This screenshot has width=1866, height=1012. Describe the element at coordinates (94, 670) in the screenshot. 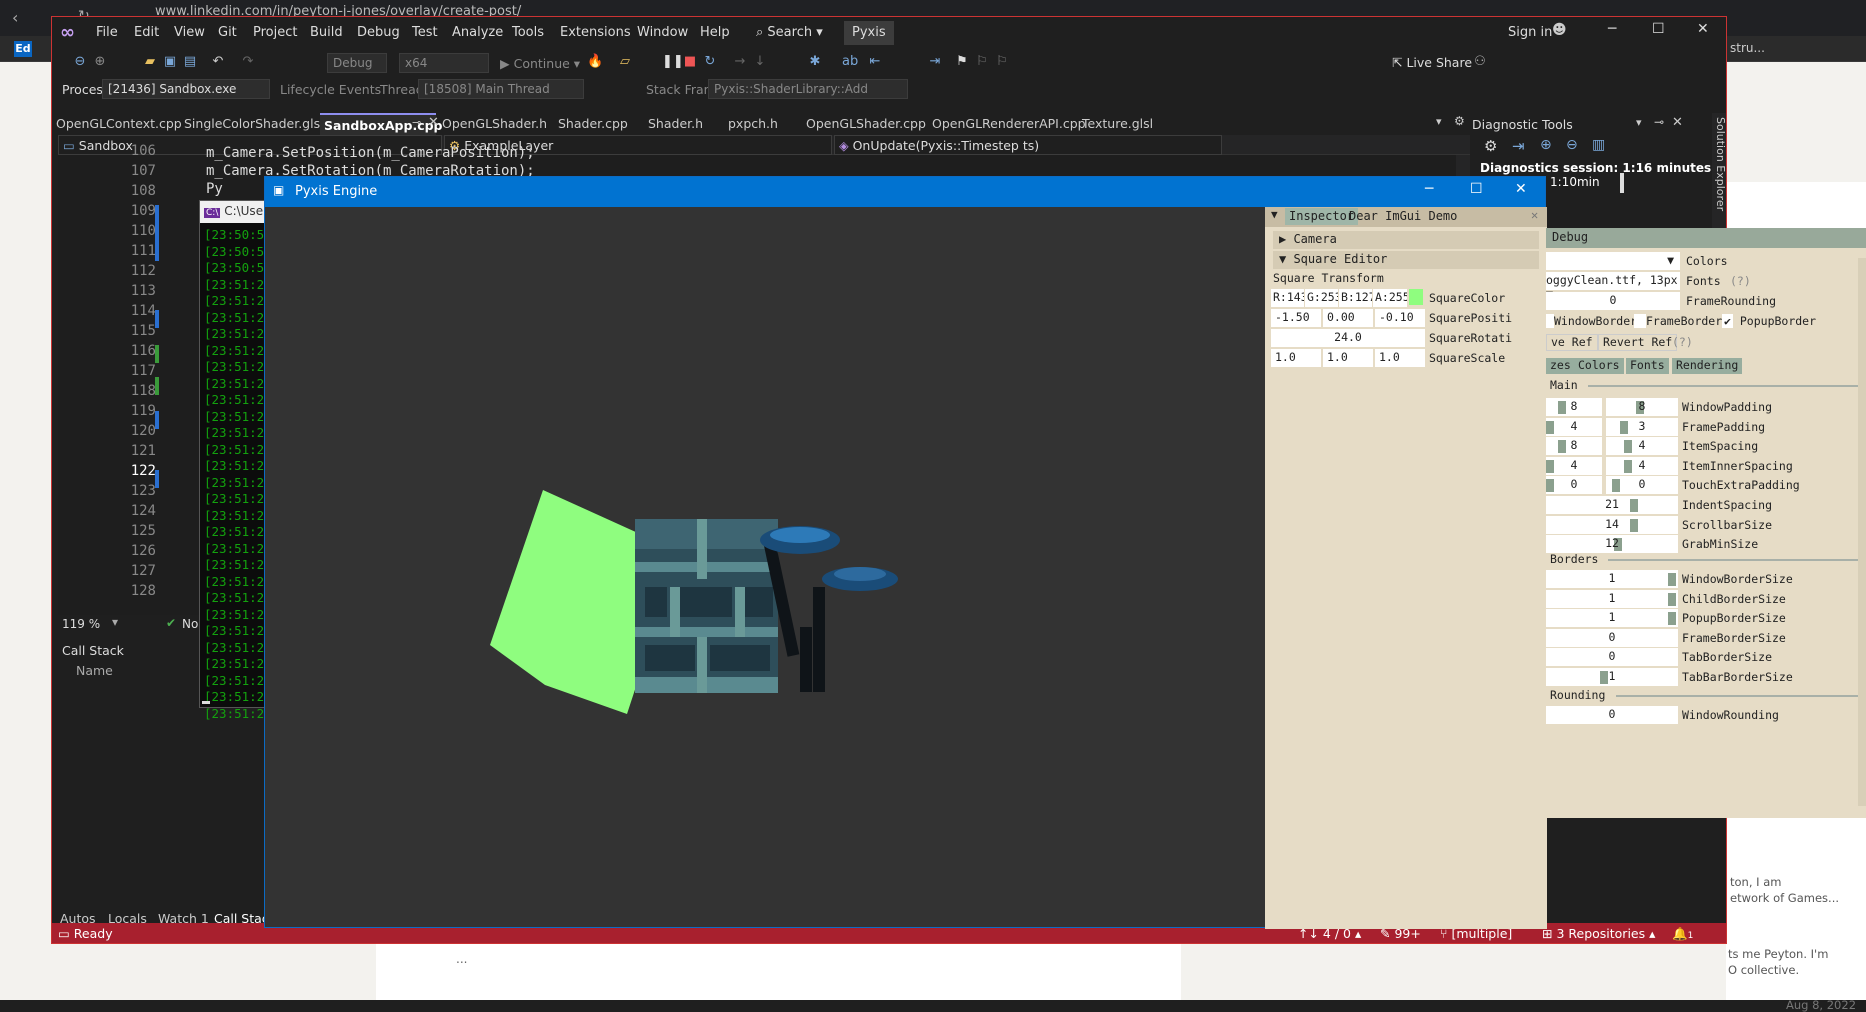

I see `call-stack-col-name: Name` at that location.